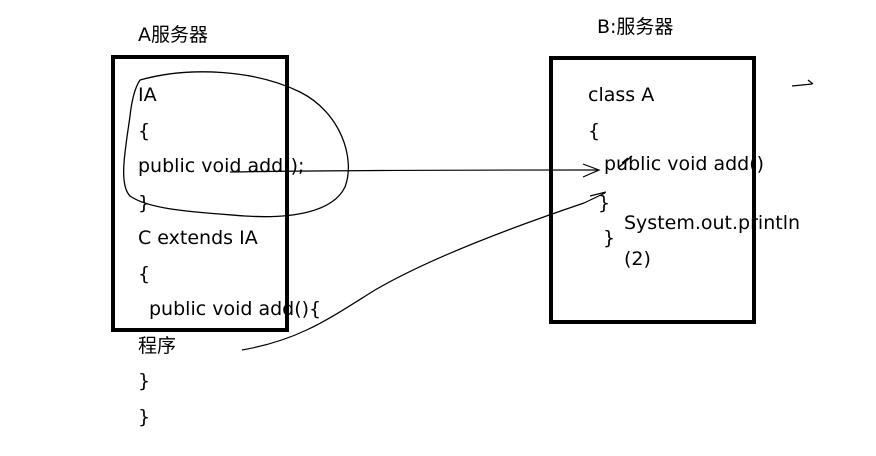  Describe the element at coordinates (594, 131) in the screenshot. I see `server-b-line-open-brace: {` at that location.